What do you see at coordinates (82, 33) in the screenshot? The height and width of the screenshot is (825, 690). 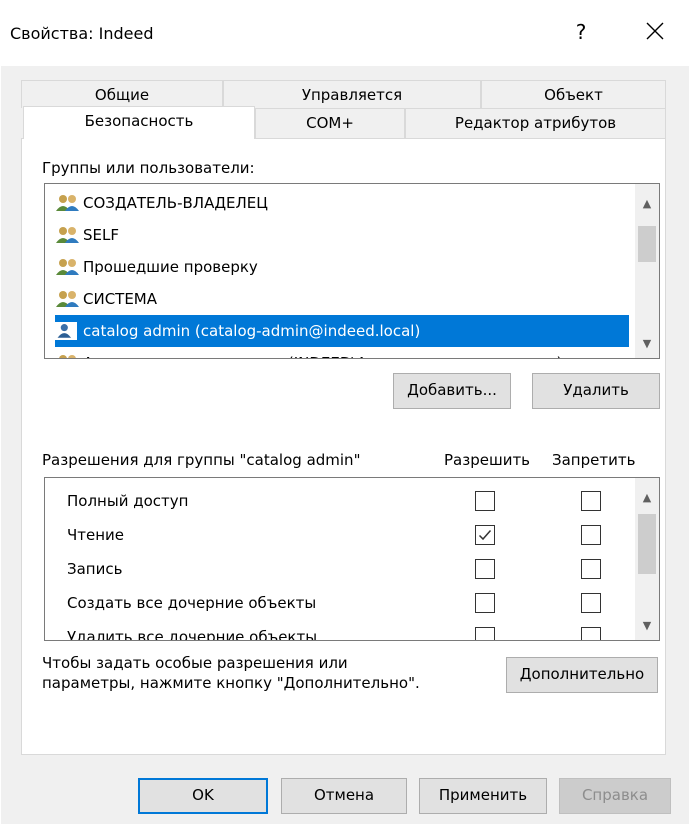 I see `window-title: Свойства: Indeed` at bounding box center [82, 33].